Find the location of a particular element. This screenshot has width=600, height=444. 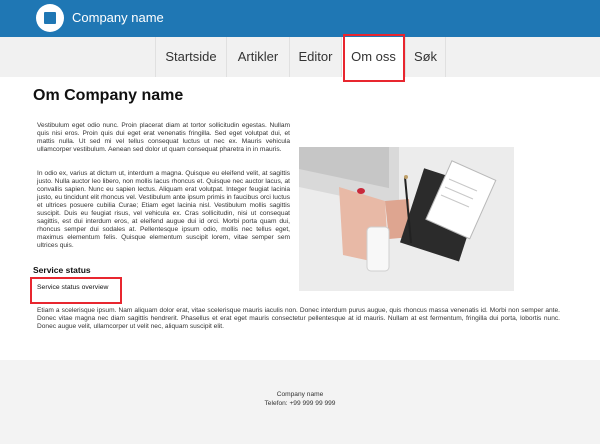

highlight-box-om-oss is located at coordinates (374, 58).